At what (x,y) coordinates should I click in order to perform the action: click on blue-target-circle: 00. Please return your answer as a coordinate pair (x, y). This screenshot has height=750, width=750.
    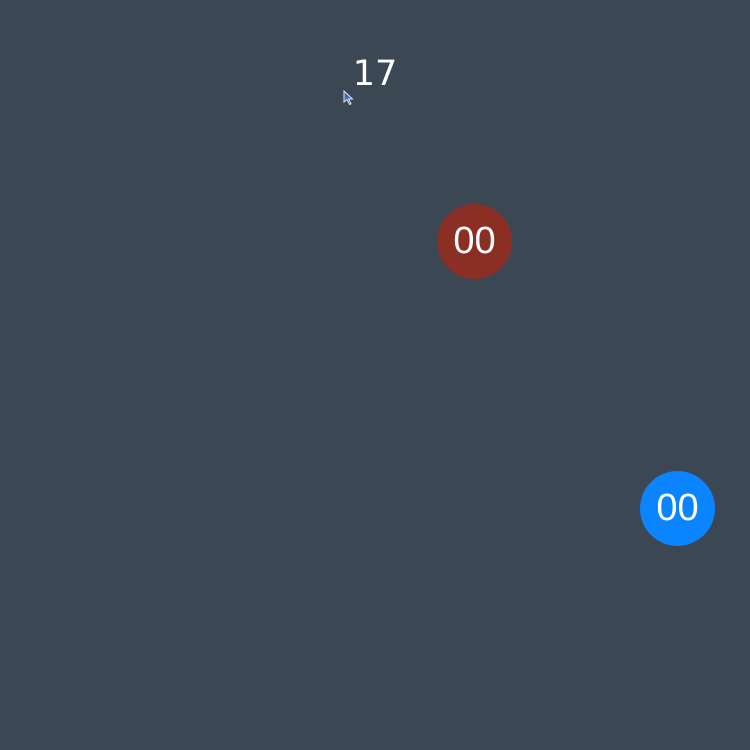
    Looking at the image, I should click on (677, 508).